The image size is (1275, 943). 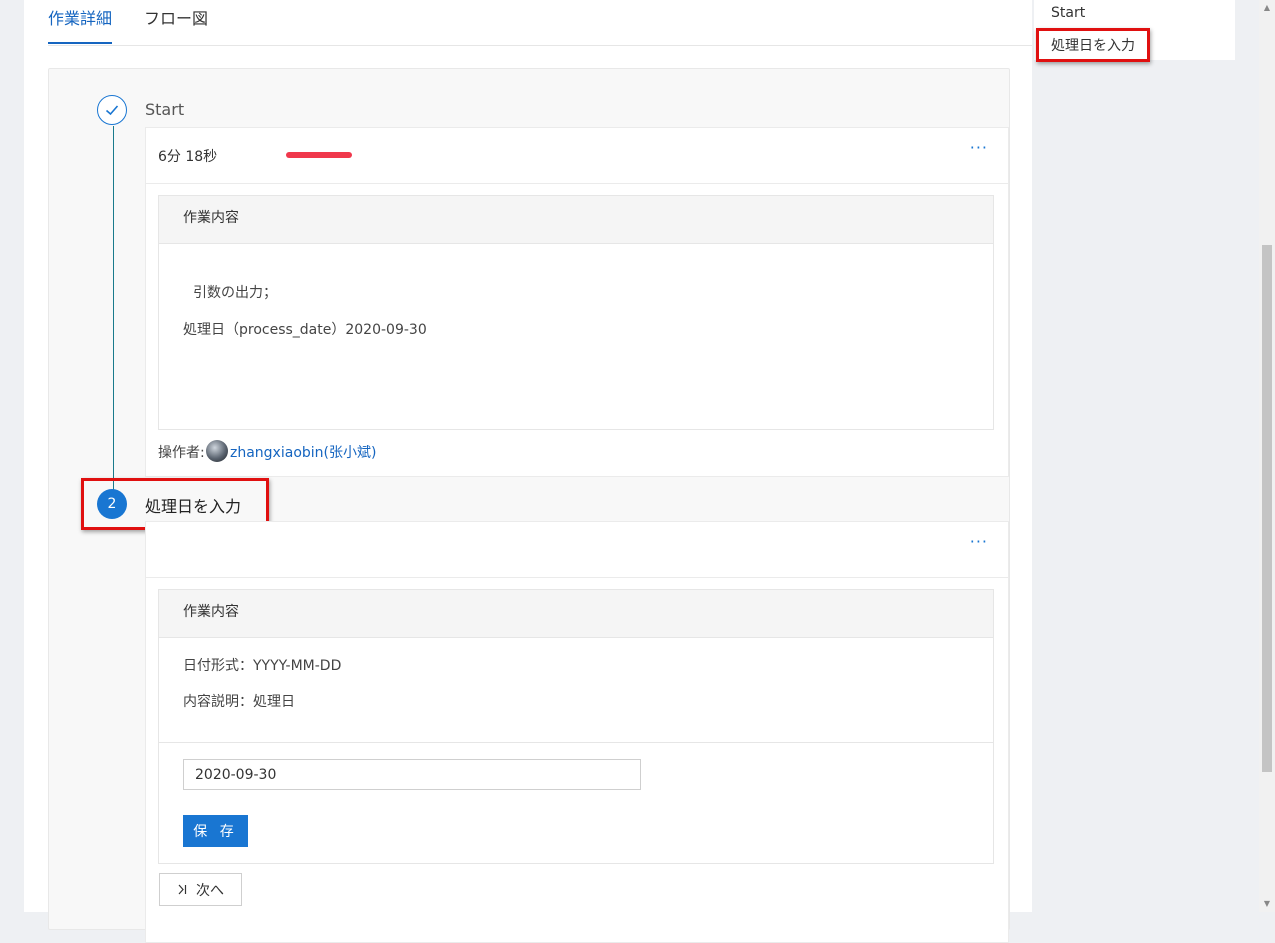 I want to click on scroll-up-icon: ▲, so click(x=1267, y=8).